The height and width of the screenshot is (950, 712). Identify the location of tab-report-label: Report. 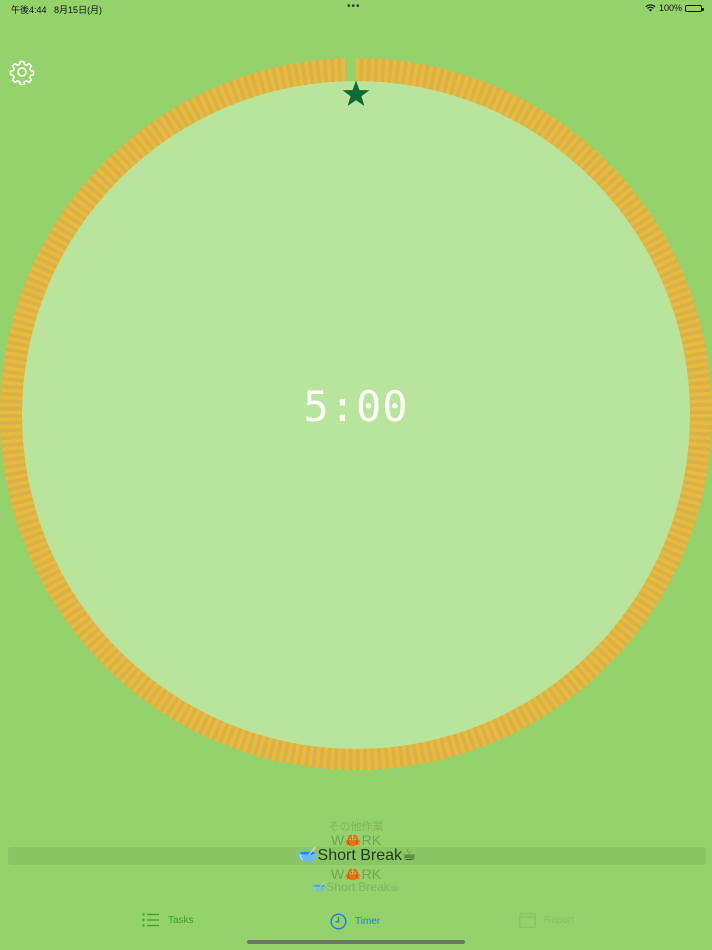
(559, 920).